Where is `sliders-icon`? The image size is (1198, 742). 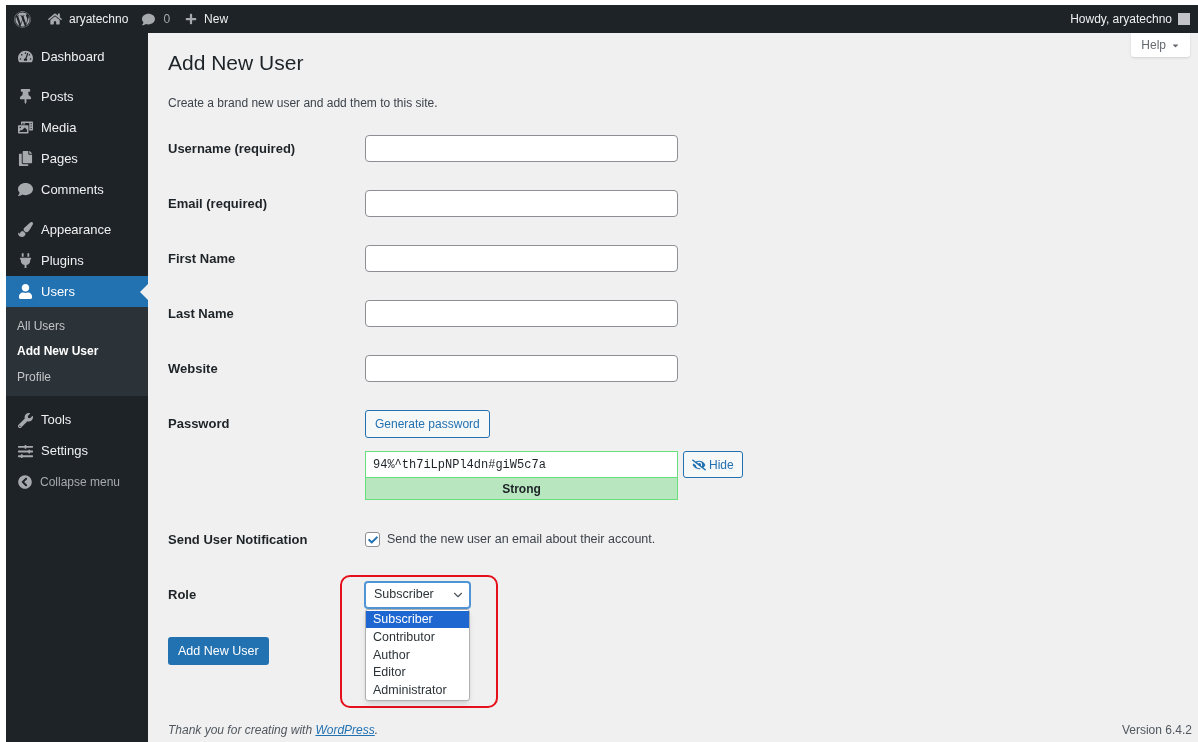
sliders-icon is located at coordinates (25, 451).